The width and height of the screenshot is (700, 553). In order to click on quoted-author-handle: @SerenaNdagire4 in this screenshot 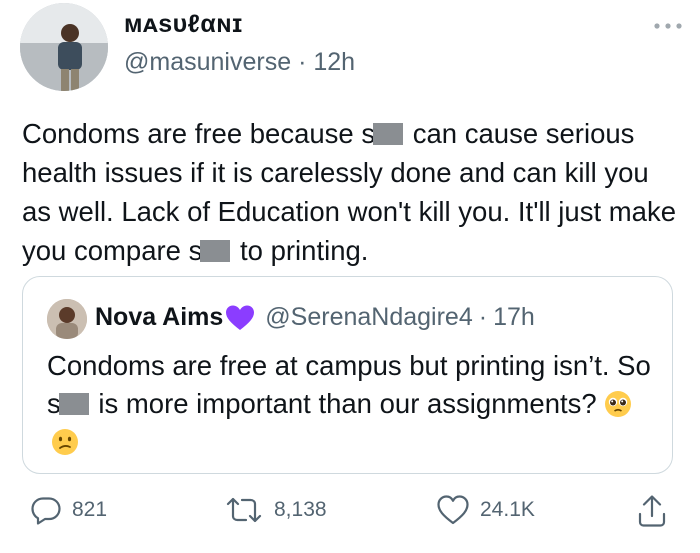, I will do `click(368, 317)`.